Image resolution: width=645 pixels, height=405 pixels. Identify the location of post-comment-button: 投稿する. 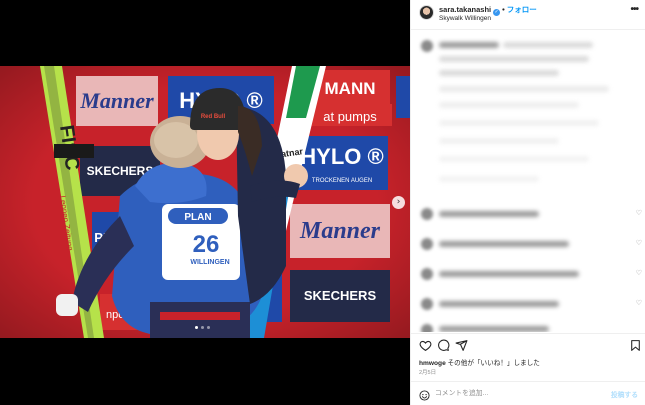
(624, 394).